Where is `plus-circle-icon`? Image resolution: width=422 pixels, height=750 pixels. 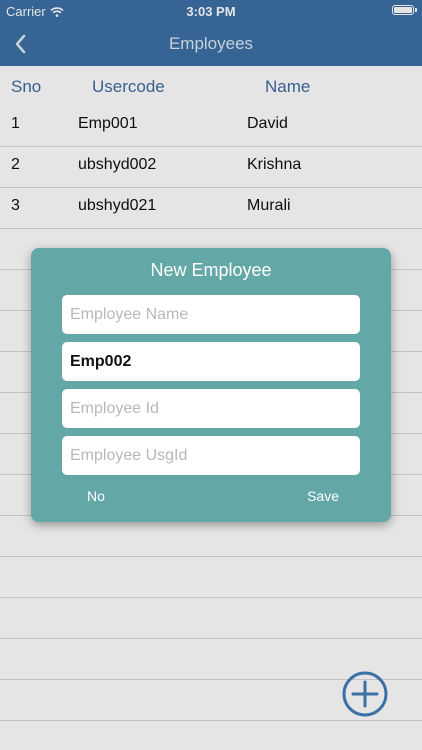
plus-circle-icon is located at coordinates (365, 694).